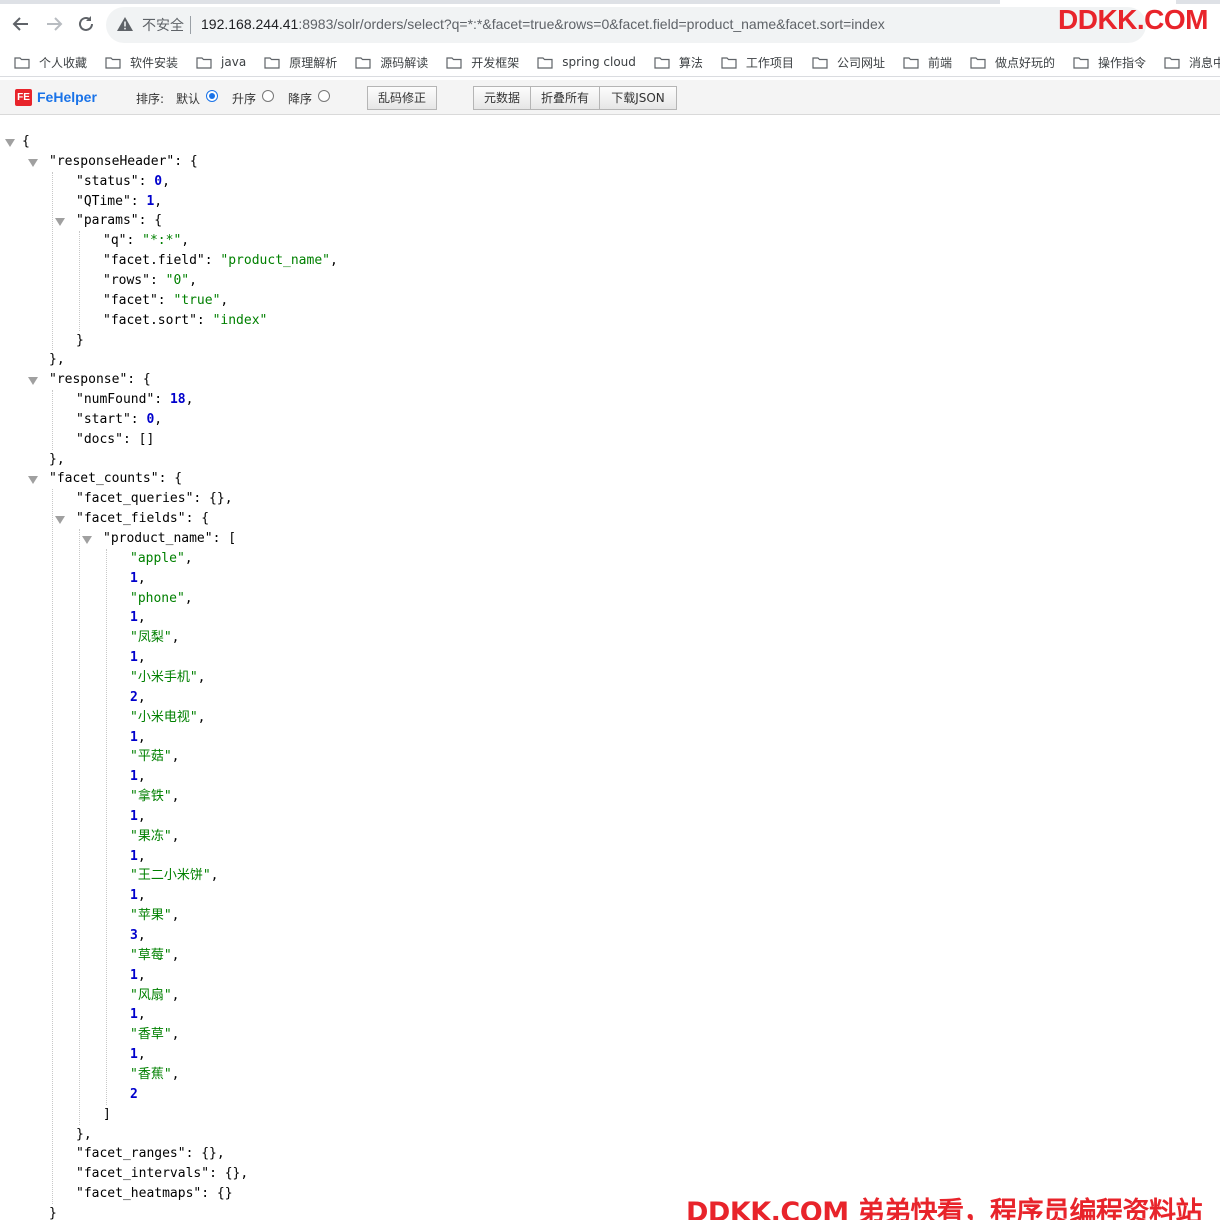  Describe the element at coordinates (268, 96) in the screenshot. I see `sort-asc-radio` at that location.